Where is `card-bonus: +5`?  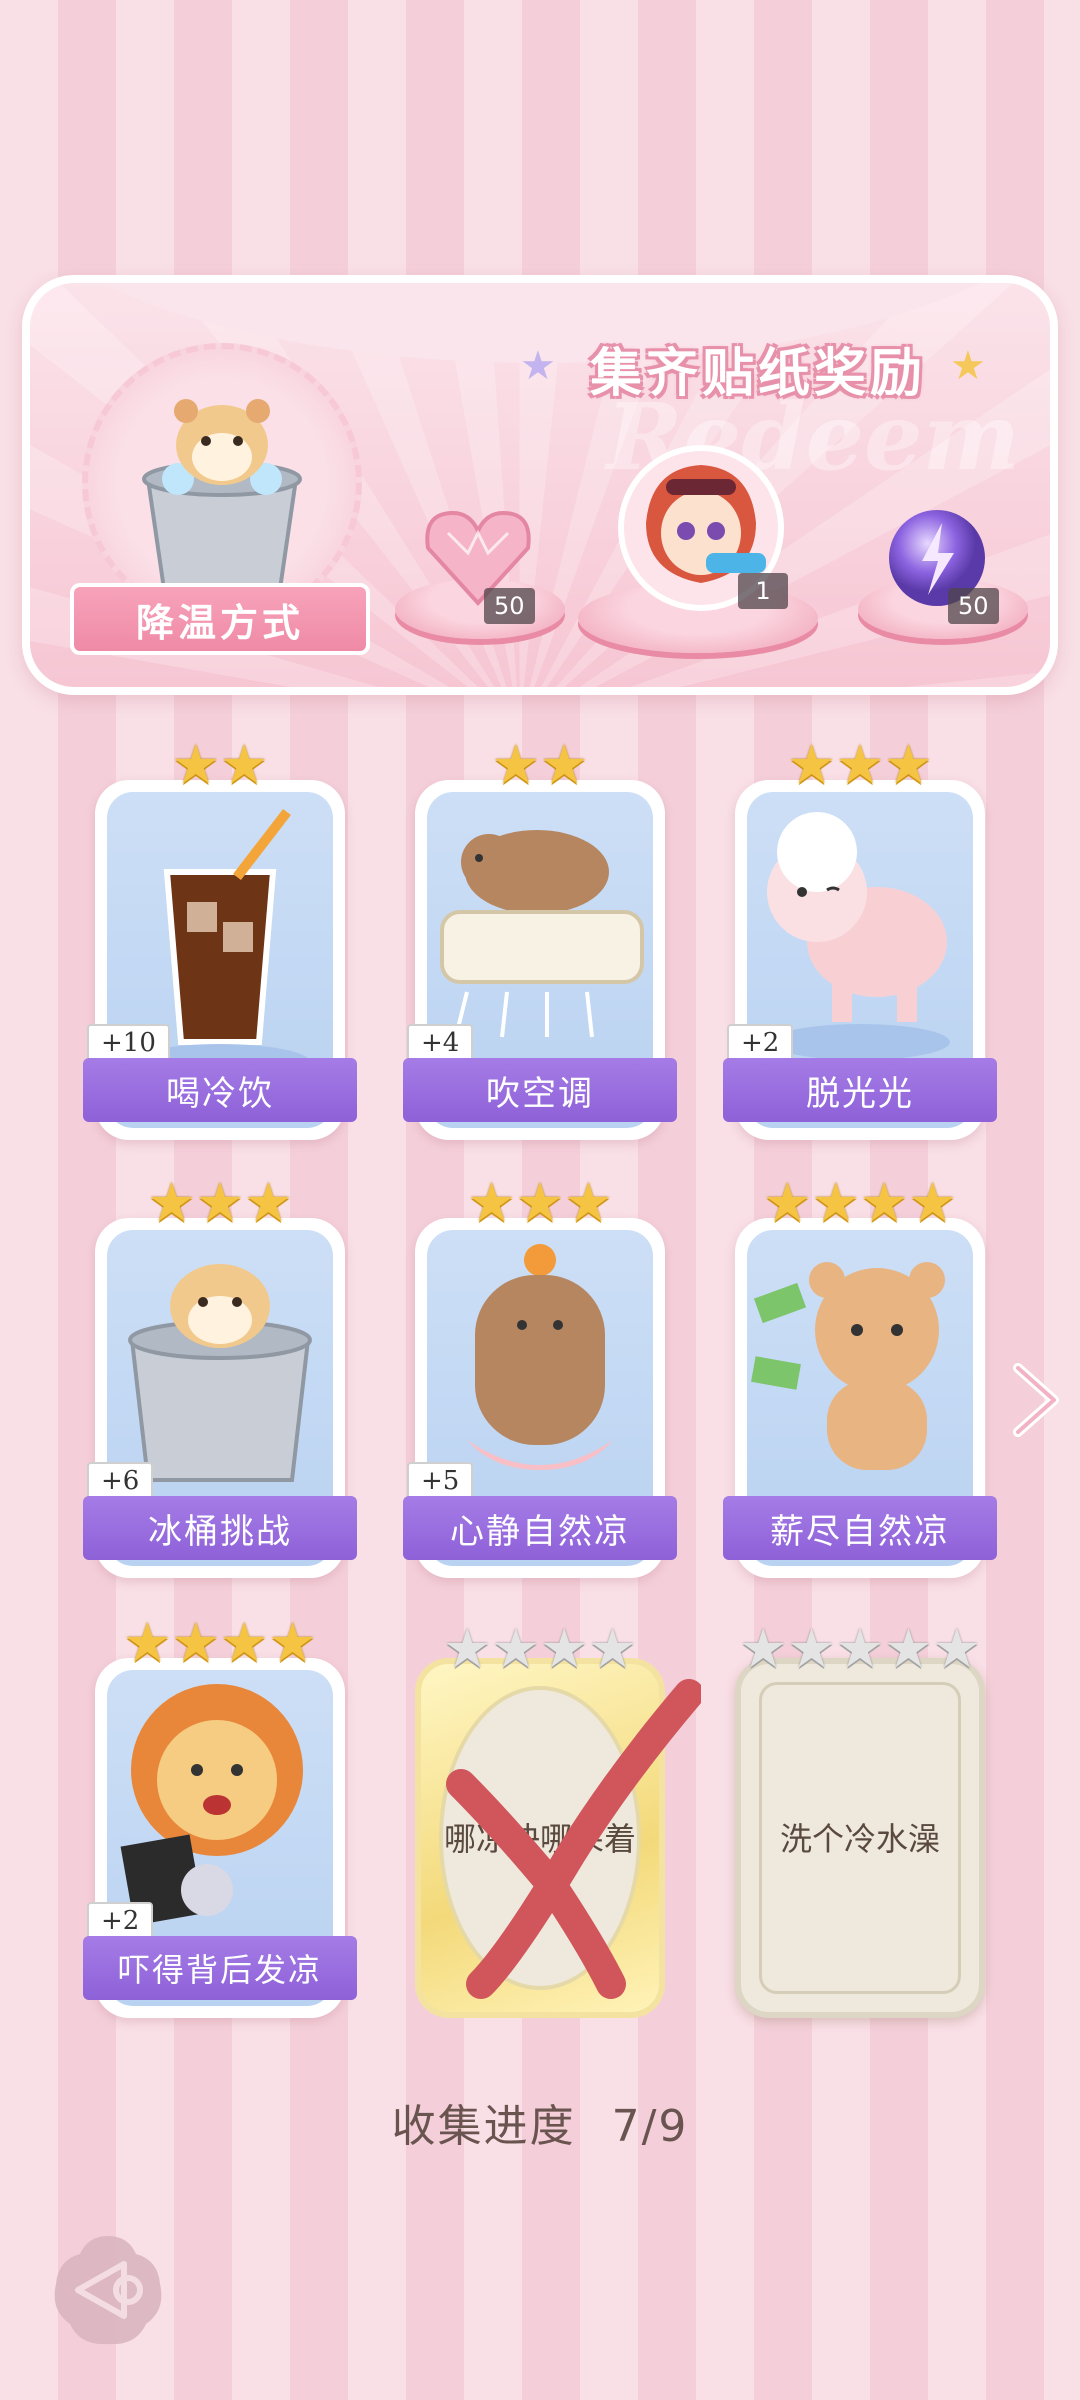
card-bonus: +5 is located at coordinates (440, 1481).